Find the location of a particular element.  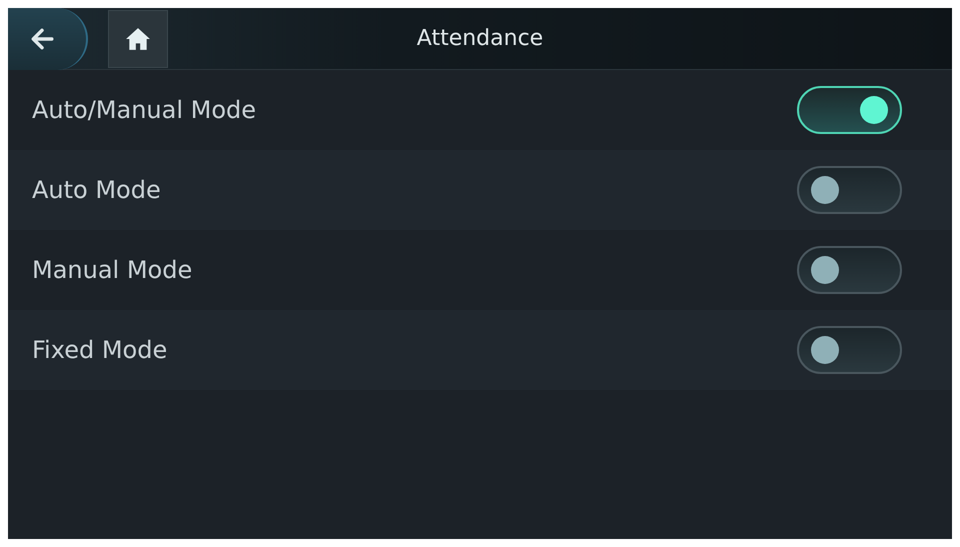

home-button is located at coordinates (138, 39).